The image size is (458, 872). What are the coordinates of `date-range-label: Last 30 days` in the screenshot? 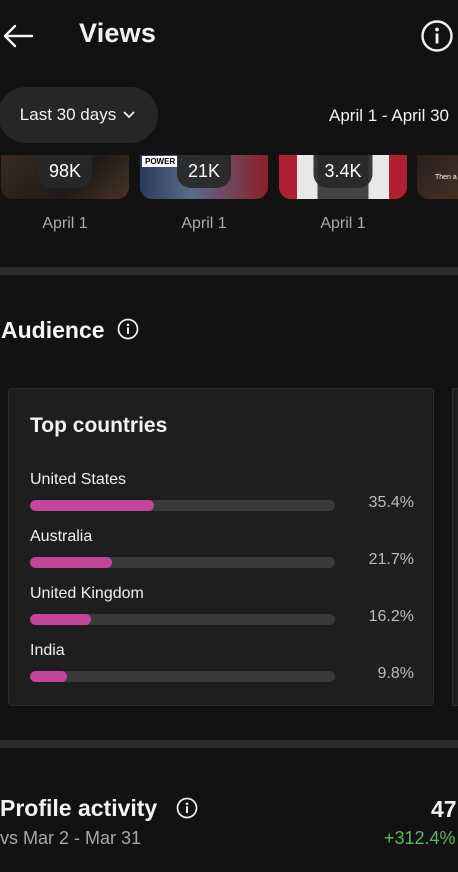 It's located at (68, 114).